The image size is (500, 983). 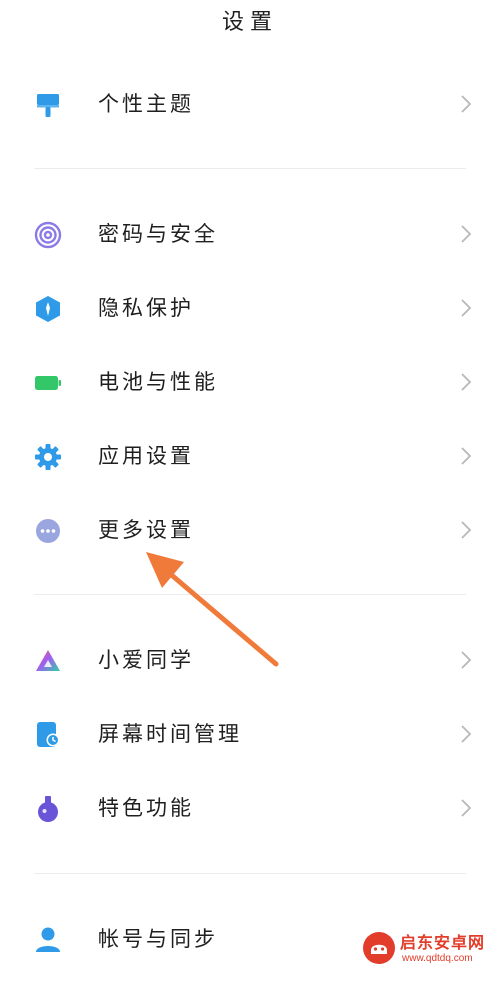 I want to click on screen-time-icon, so click(x=48, y=734).